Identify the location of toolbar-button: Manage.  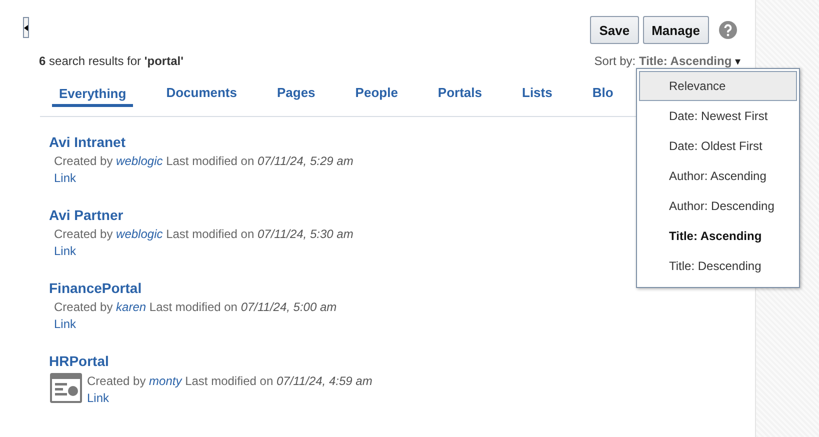
(675, 30).